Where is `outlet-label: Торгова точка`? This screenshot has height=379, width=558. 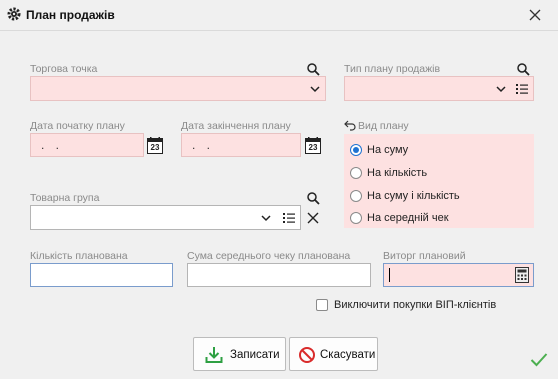 outlet-label: Торгова точка is located at coordinates (64, 69).